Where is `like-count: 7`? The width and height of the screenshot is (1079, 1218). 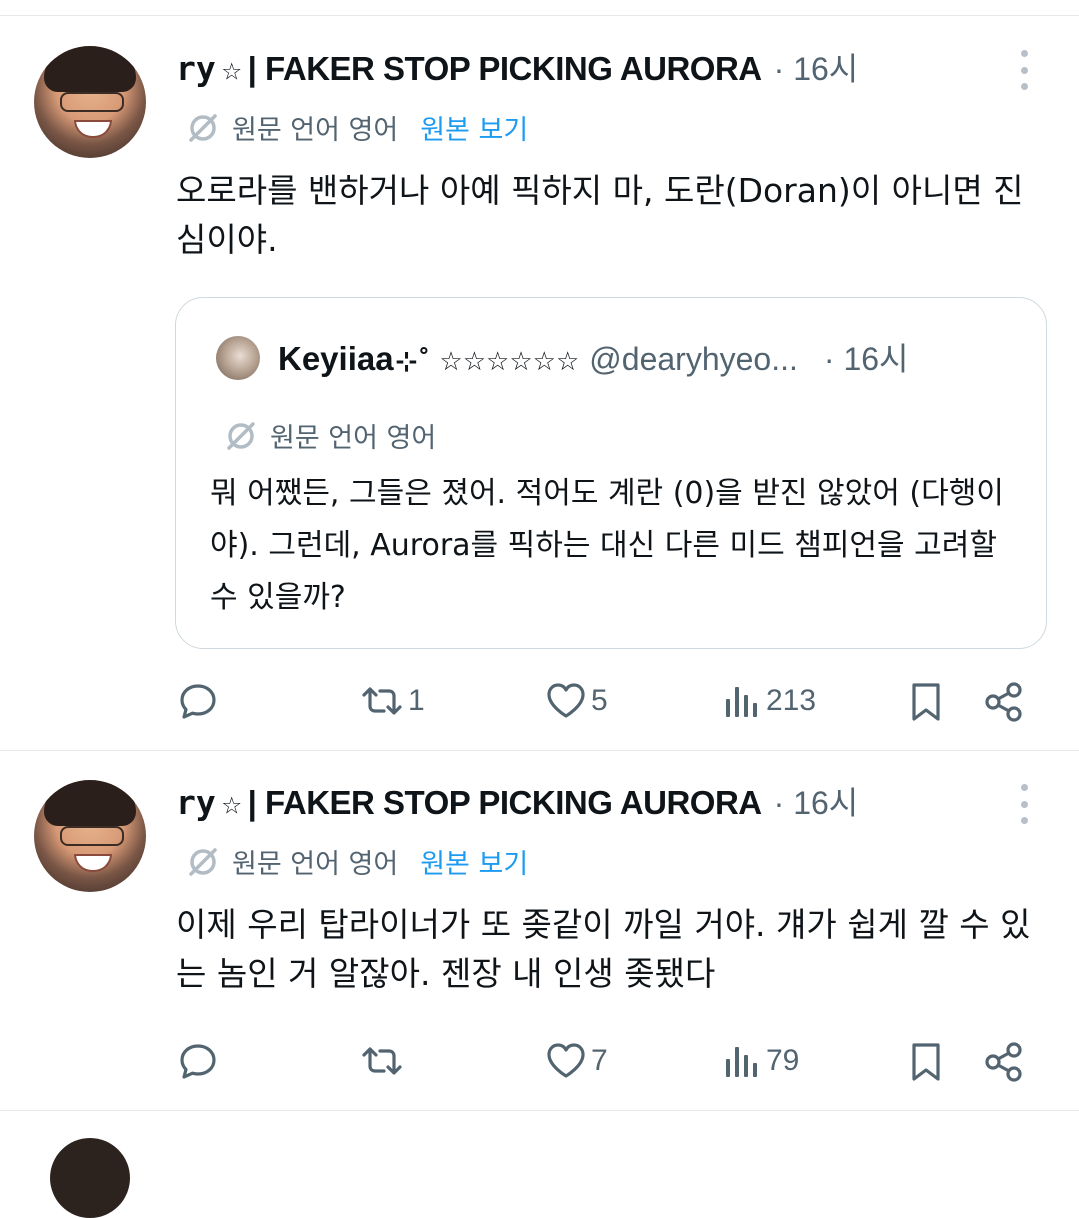
like-count: 7 is located at coordinates (599, 1060).